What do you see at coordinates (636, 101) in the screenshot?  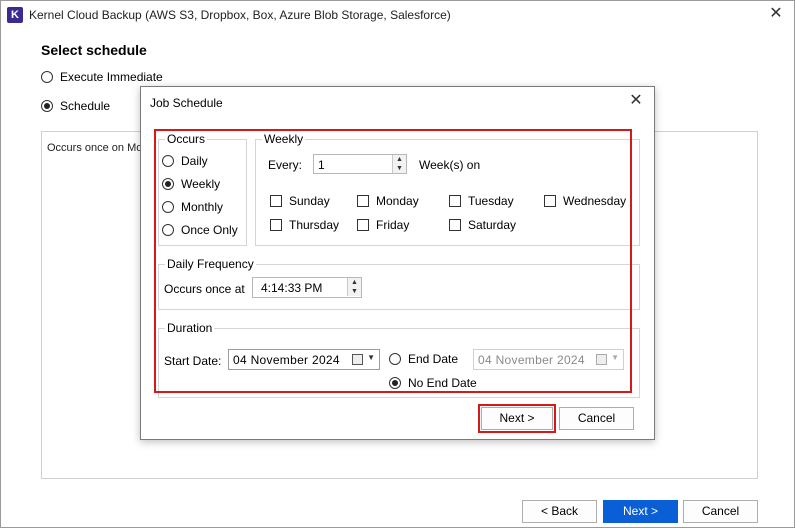 I see `dialog-close-icon: ✕` at bounding box center [636, 101].